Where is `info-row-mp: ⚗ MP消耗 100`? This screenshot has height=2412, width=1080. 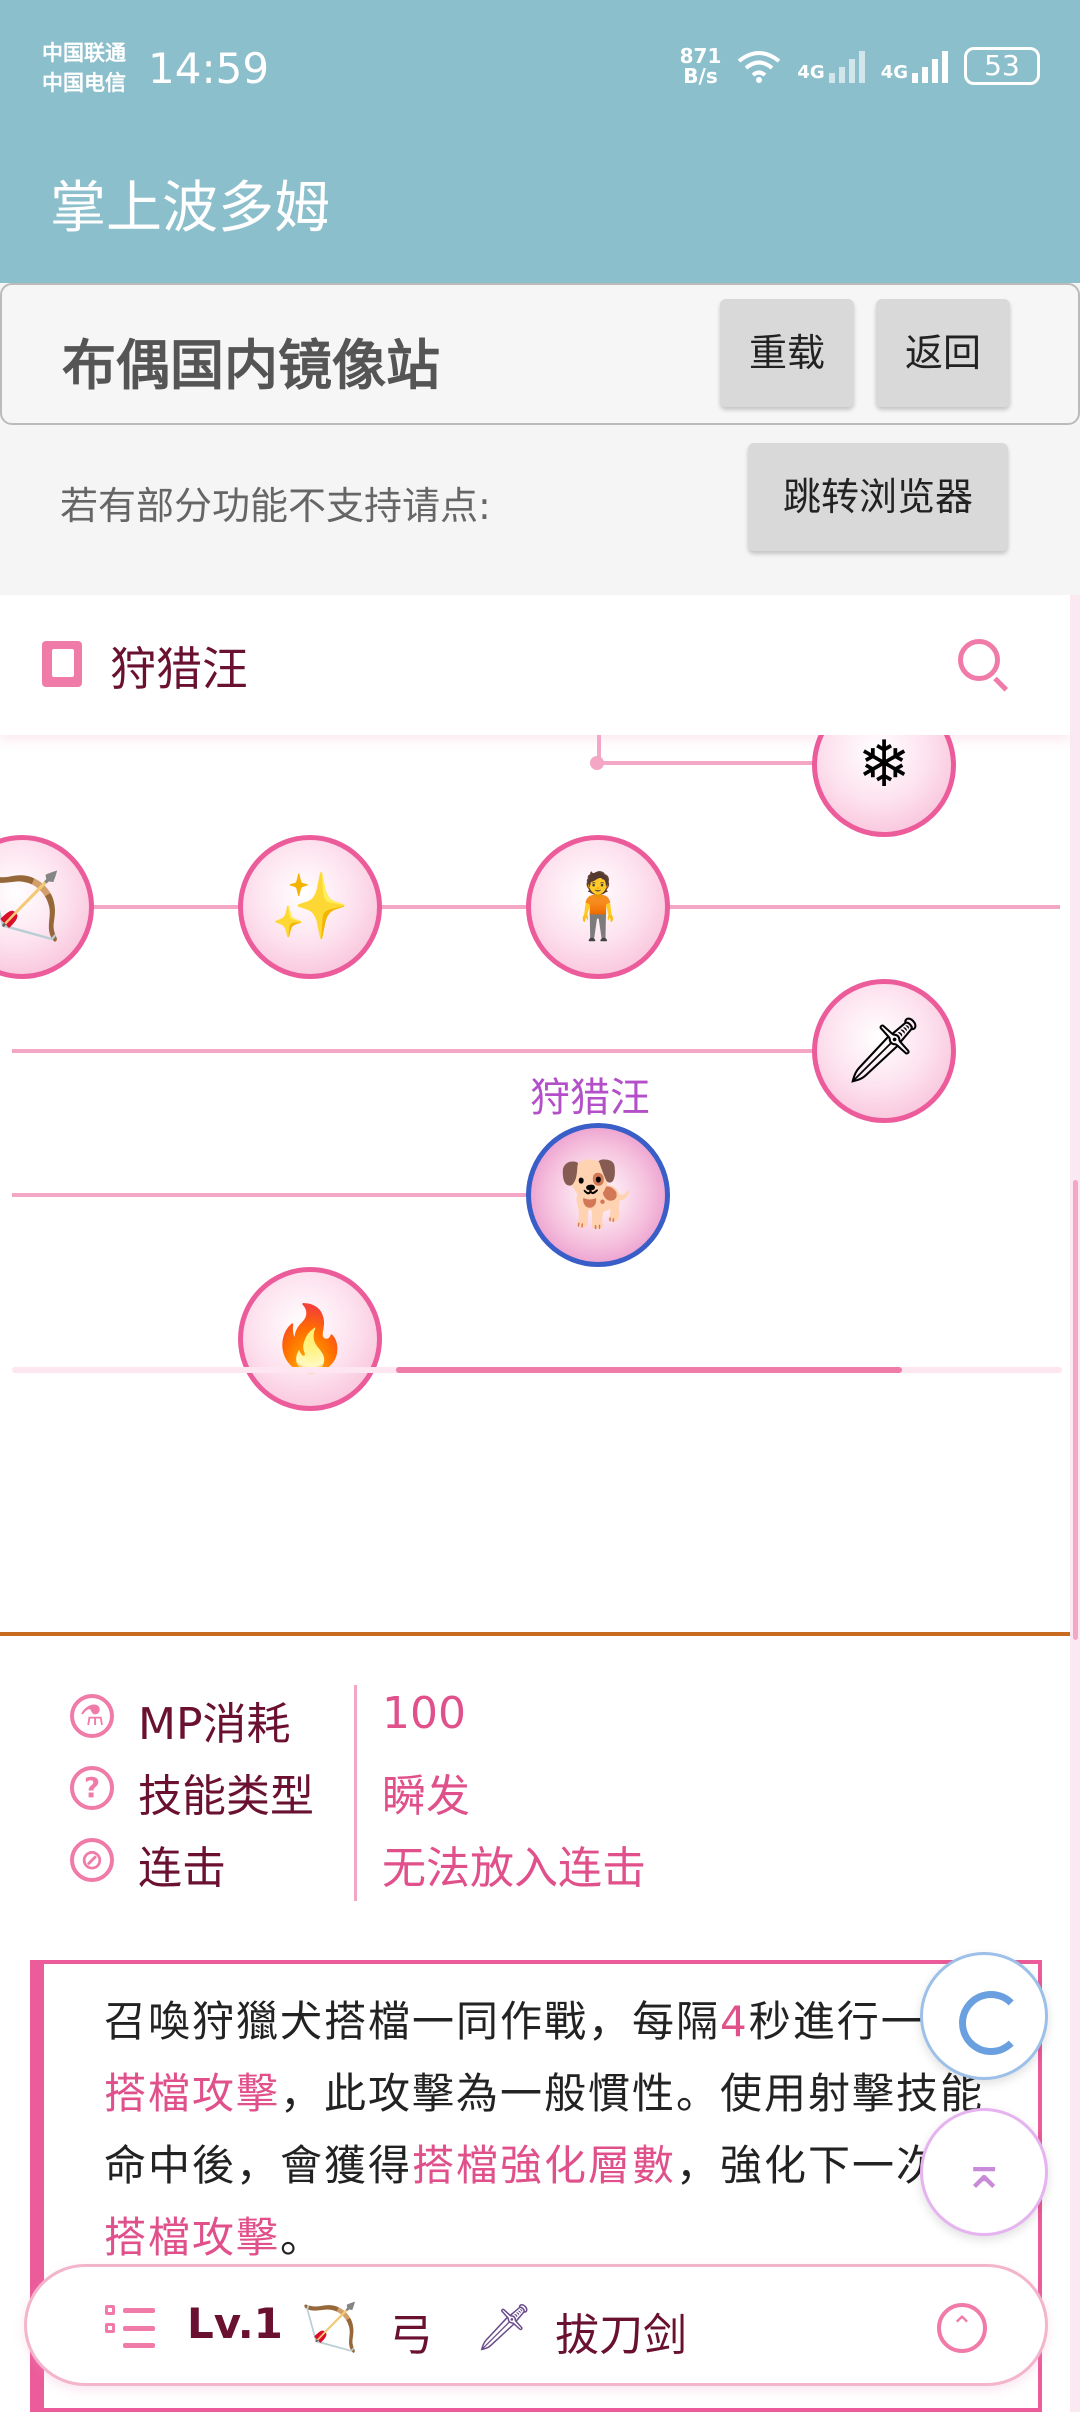
info-row-mp: ⚗ MP消耗 100 is located at coordinates (535, 1717).